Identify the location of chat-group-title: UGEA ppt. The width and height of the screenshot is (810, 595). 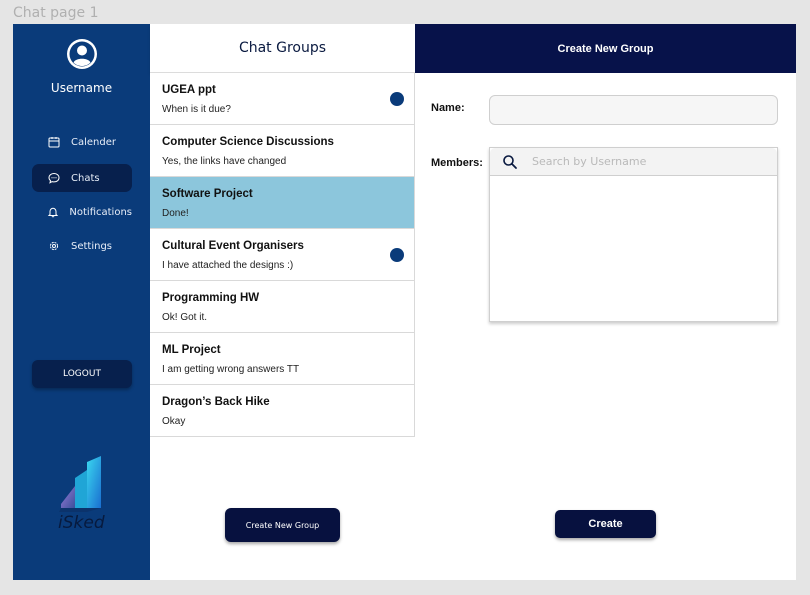
(189, 90).